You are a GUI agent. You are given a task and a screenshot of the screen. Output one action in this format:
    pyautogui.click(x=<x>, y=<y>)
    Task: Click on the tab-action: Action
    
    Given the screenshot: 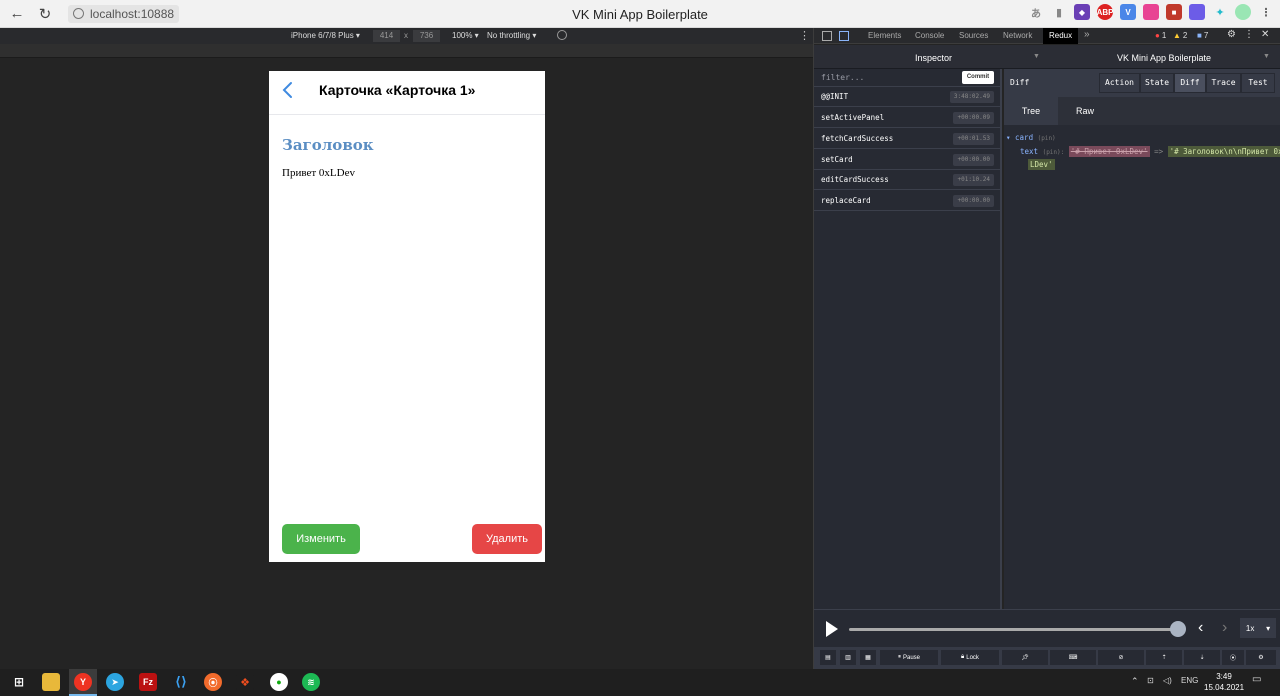 What is the action you would take?
    pyautogui.click(x=1119, y=83)
    